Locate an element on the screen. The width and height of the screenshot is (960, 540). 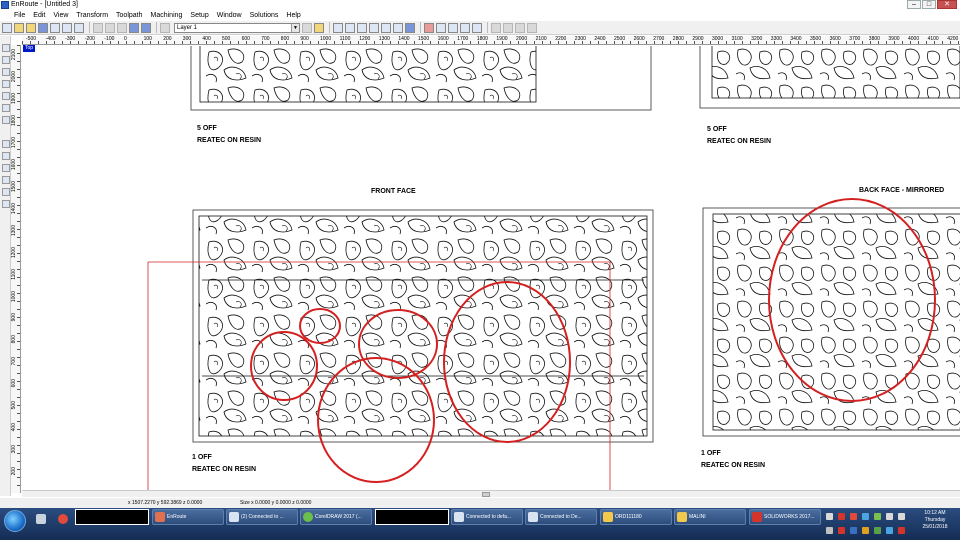
print-icon is located at coordinates (55, 27).